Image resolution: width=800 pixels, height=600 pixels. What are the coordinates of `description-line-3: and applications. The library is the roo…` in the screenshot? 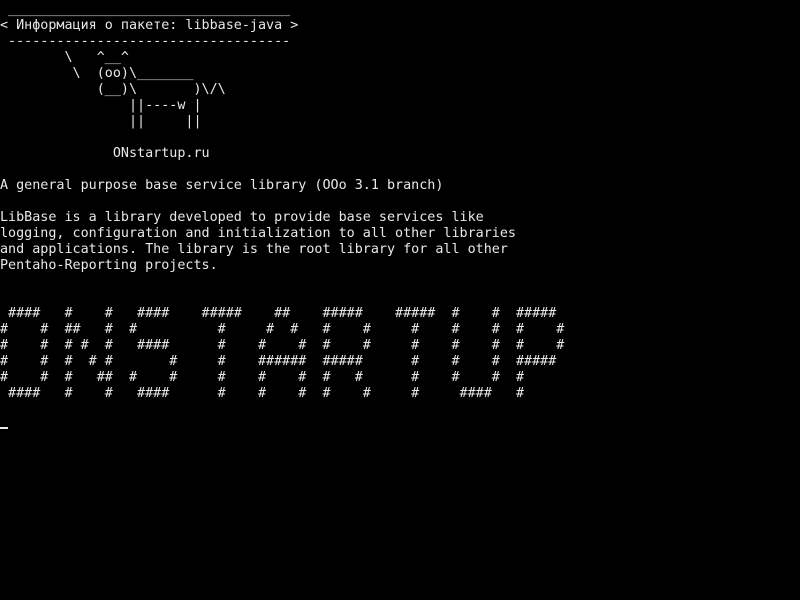 It's located at (254, 249).